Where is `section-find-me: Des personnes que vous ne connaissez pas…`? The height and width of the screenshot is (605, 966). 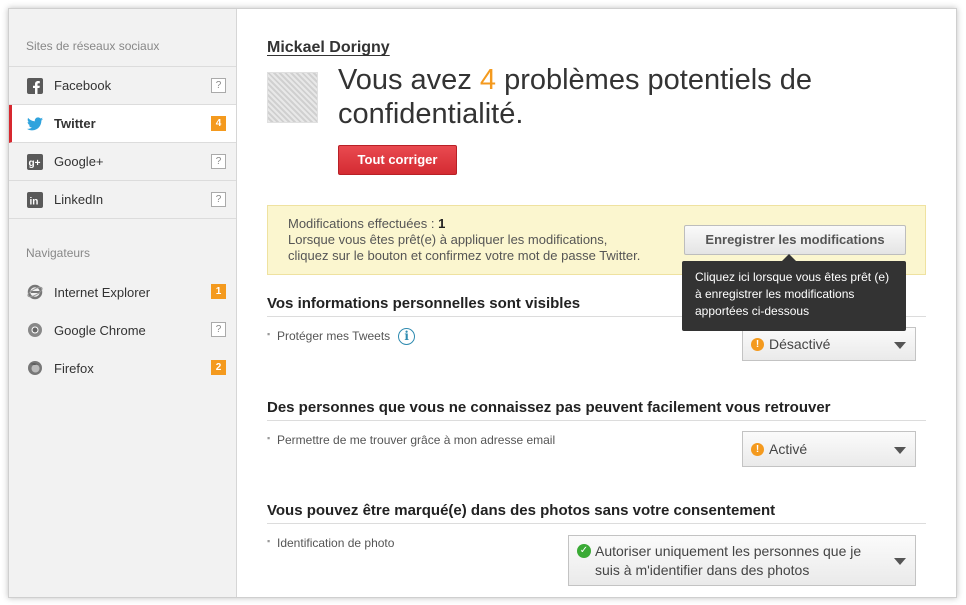
section-find-me: Des personnes que vous ne connaissez pas… is located at coordinates (596, 433).